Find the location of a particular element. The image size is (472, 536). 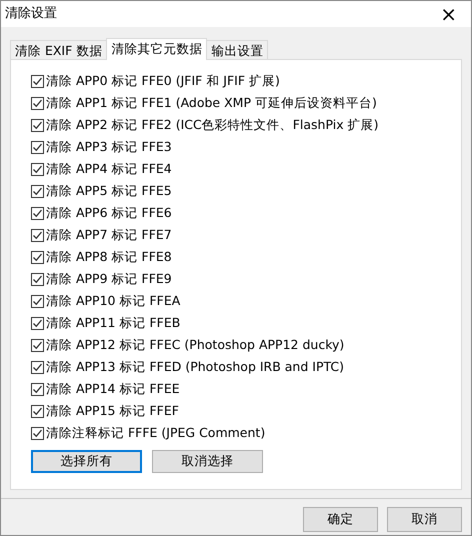

ok-button: 确定 is located at coordinates (340, 519).